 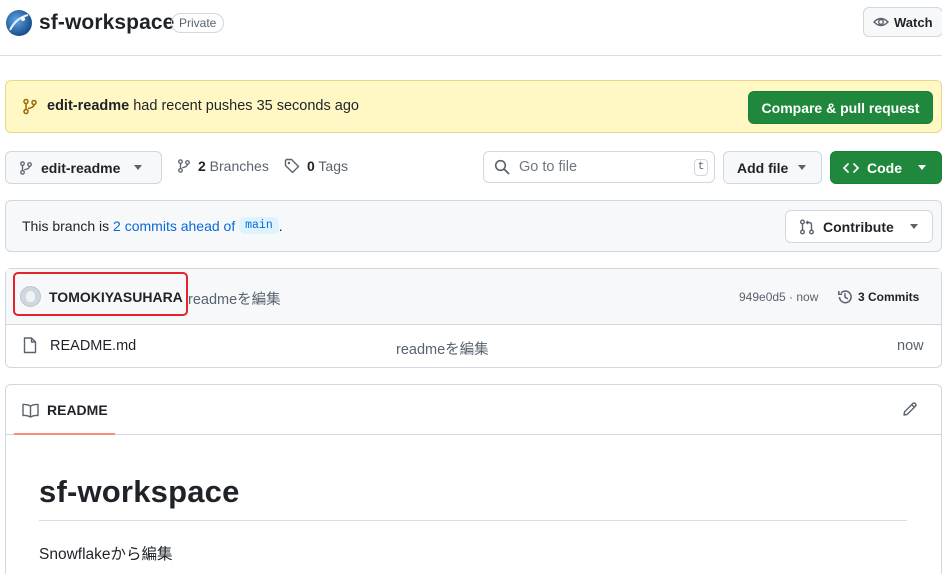 I want to click on code-icon, so click(x=851, y=168).